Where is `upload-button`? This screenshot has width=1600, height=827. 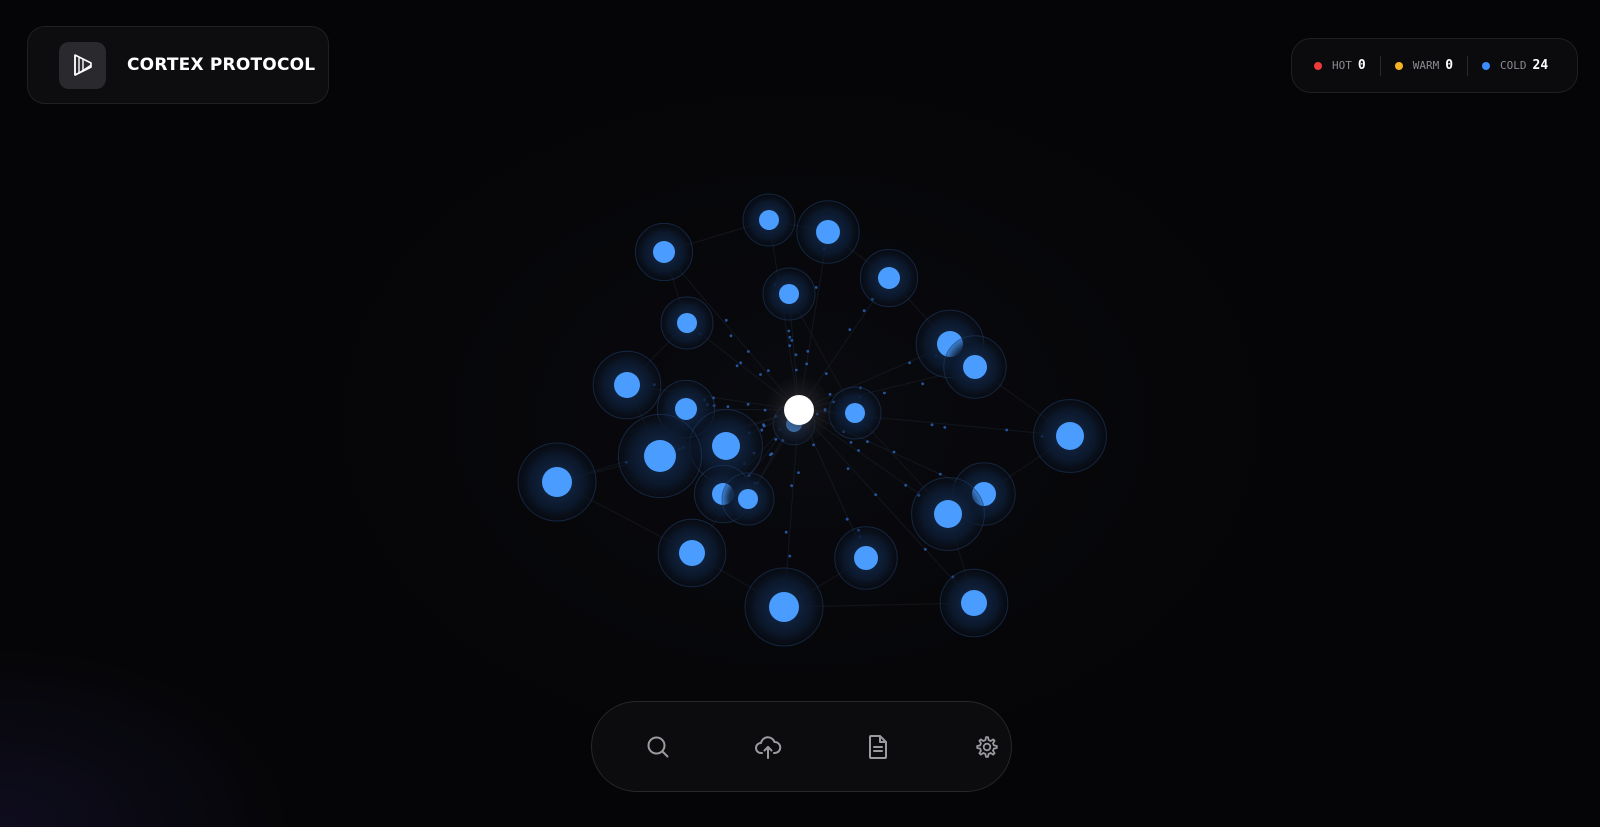
upload-button is located at coordinates (768, 747).